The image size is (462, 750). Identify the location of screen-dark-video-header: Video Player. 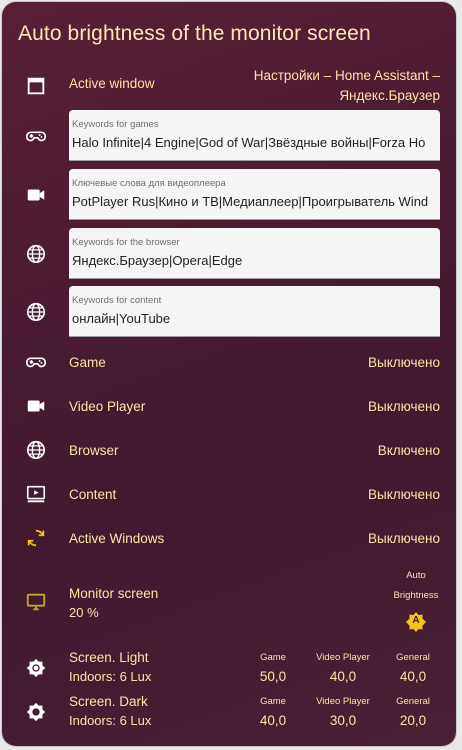
(343, 701).